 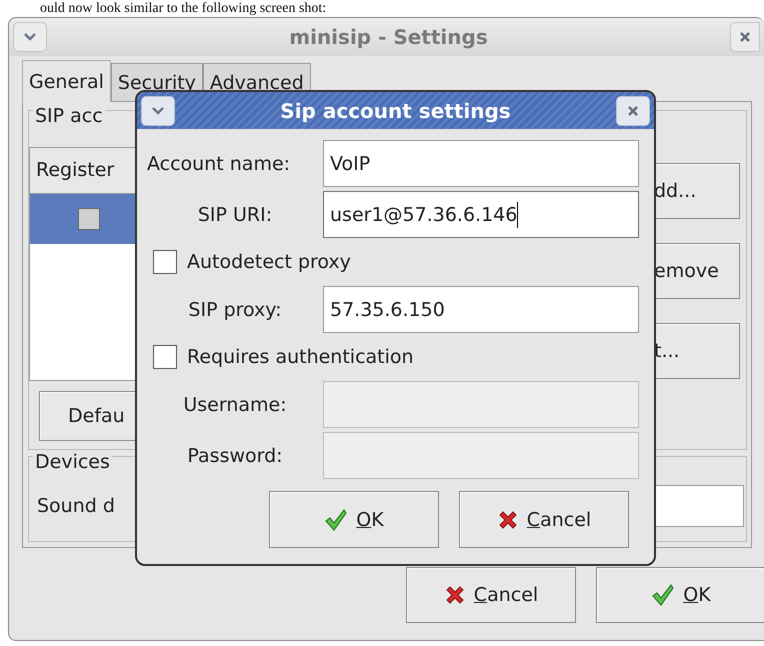 What do you see at coordinates (235, 455) in the screenshot?
I see `field-label: Password:` at bounding box center [235, 455].